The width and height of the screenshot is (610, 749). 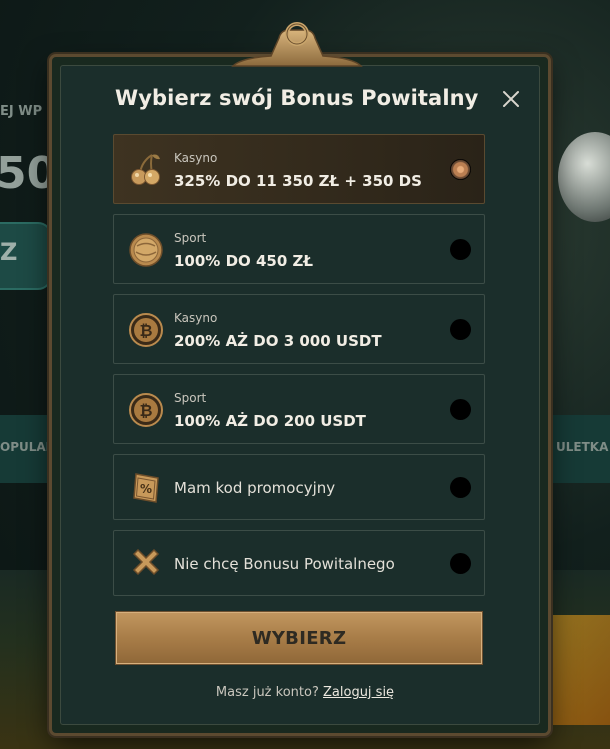 I want to click on background-nav-left: OPULAR, so click(x=27, y=447).